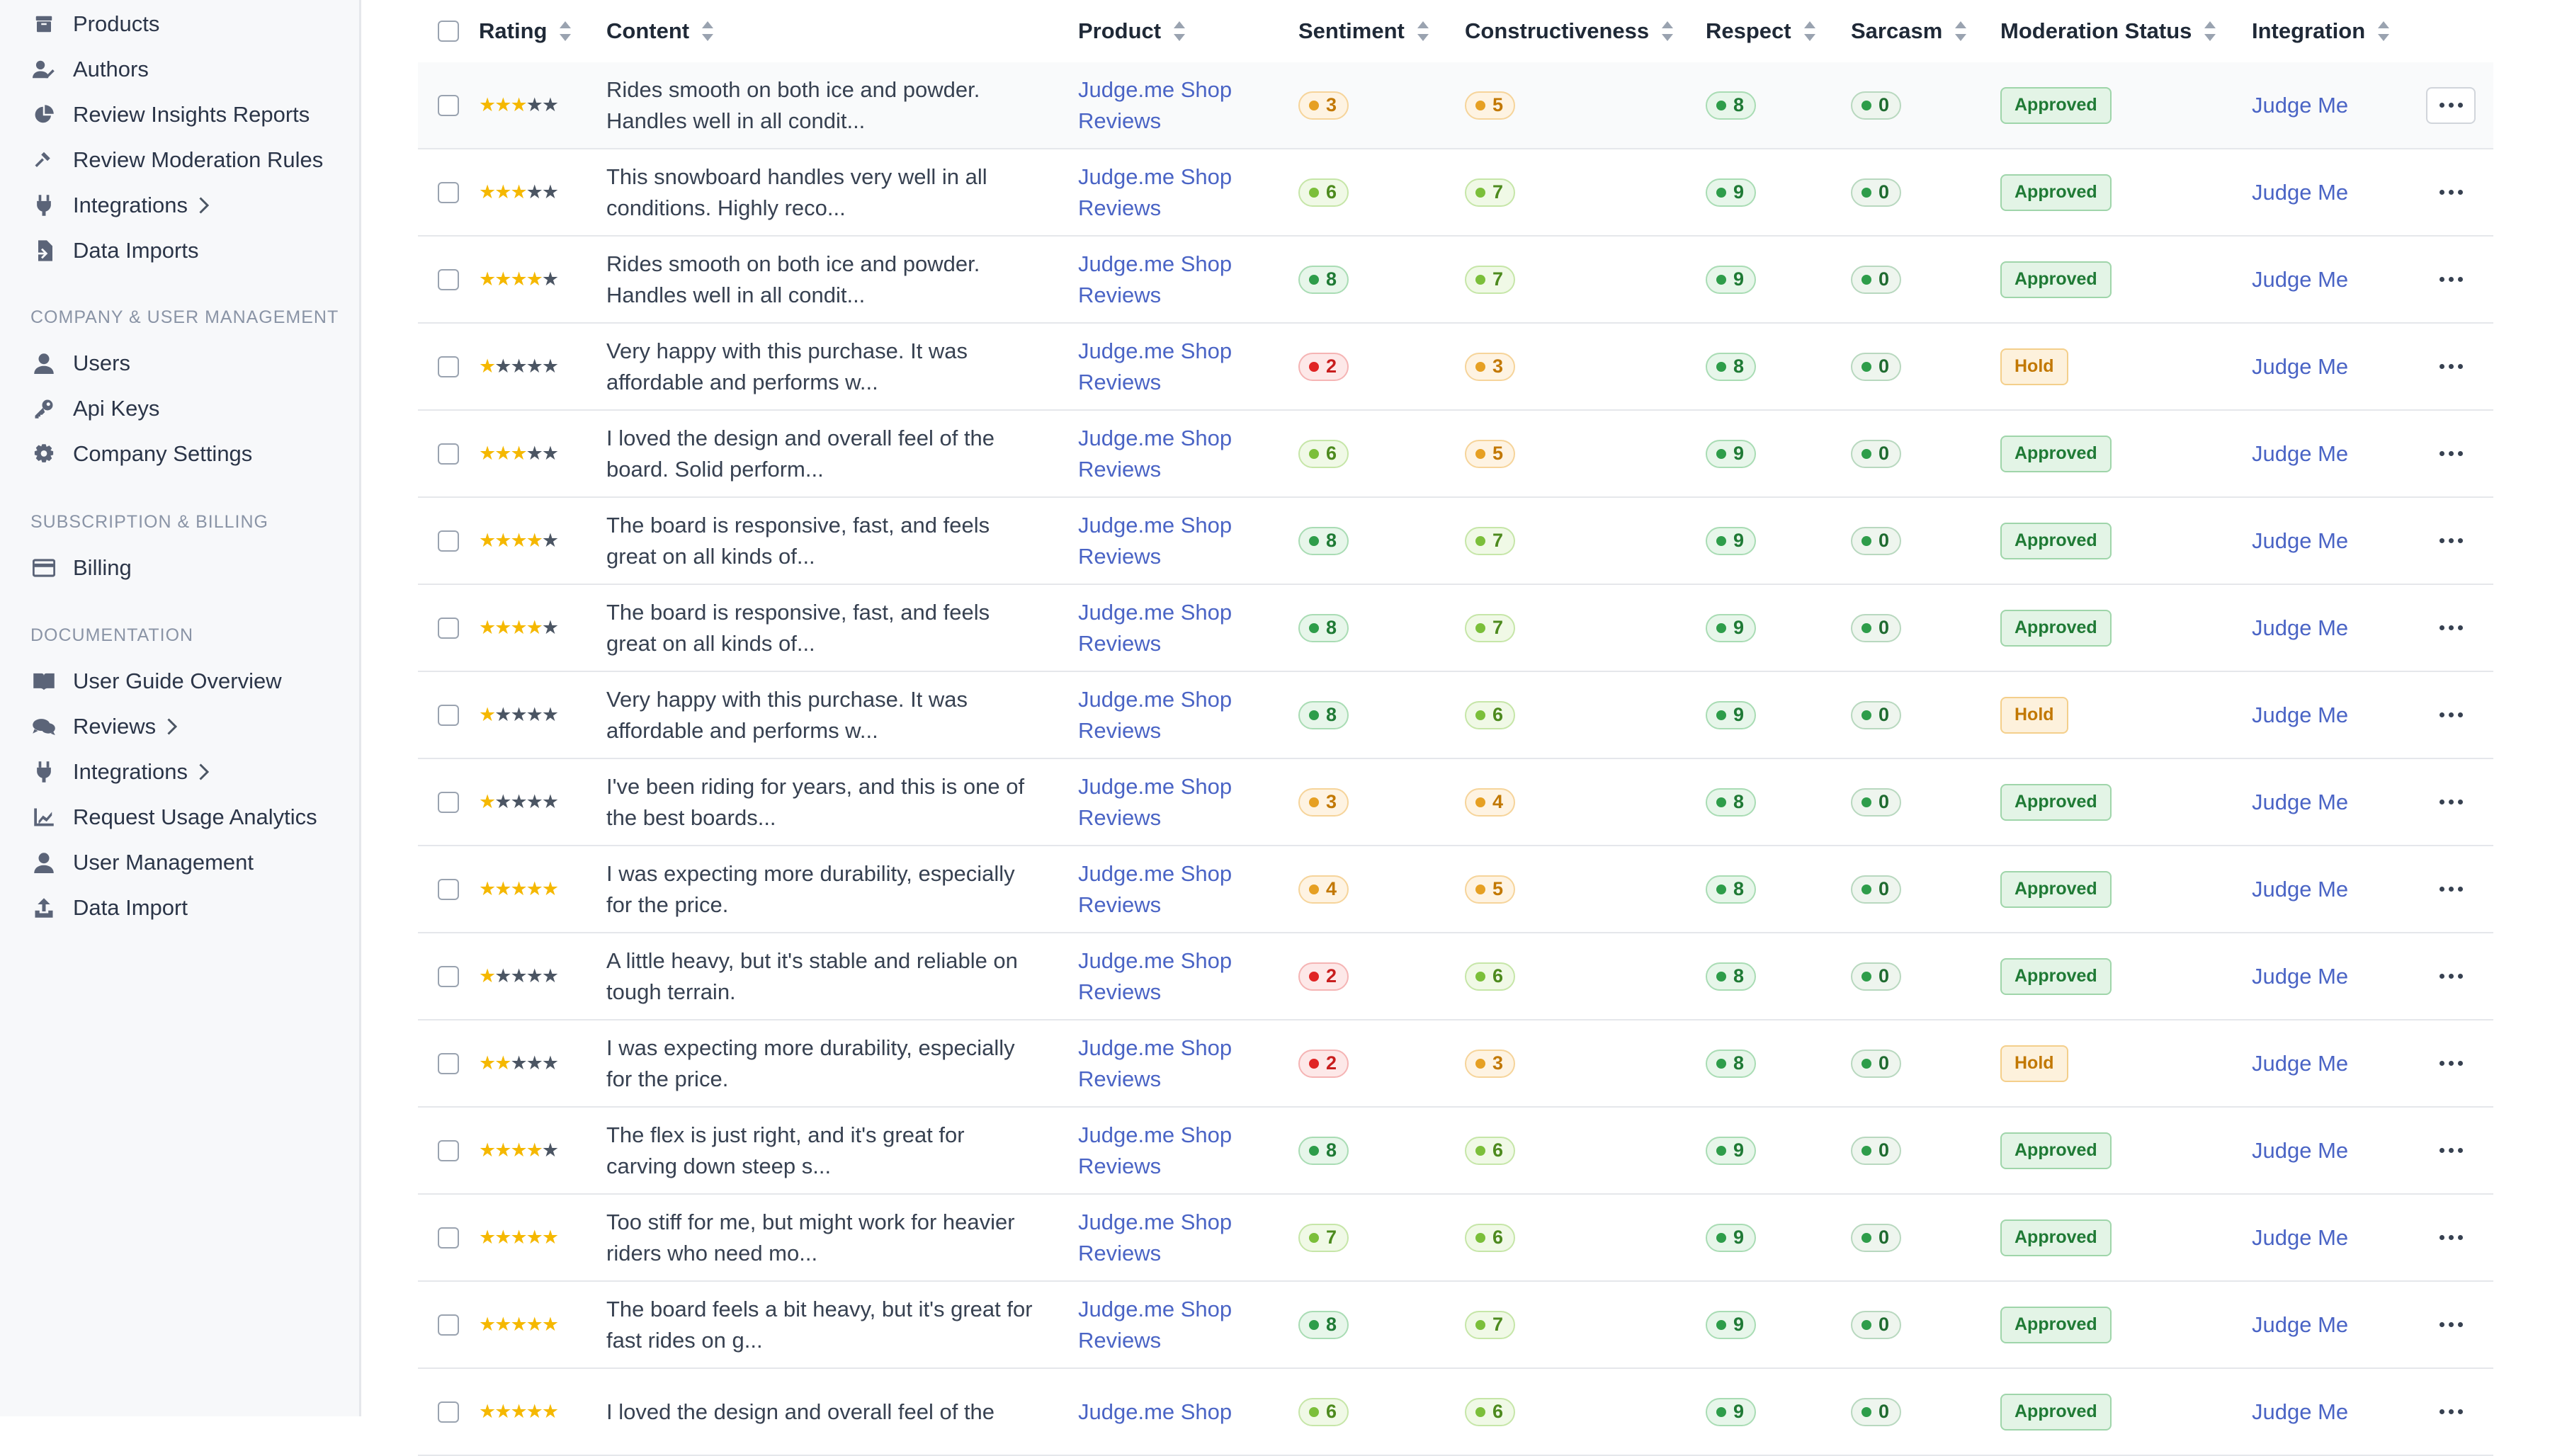 This screenshot has width=2550, height=1456. I want to click on header-sarcasm: Sarcasm, so click(1910, 31).